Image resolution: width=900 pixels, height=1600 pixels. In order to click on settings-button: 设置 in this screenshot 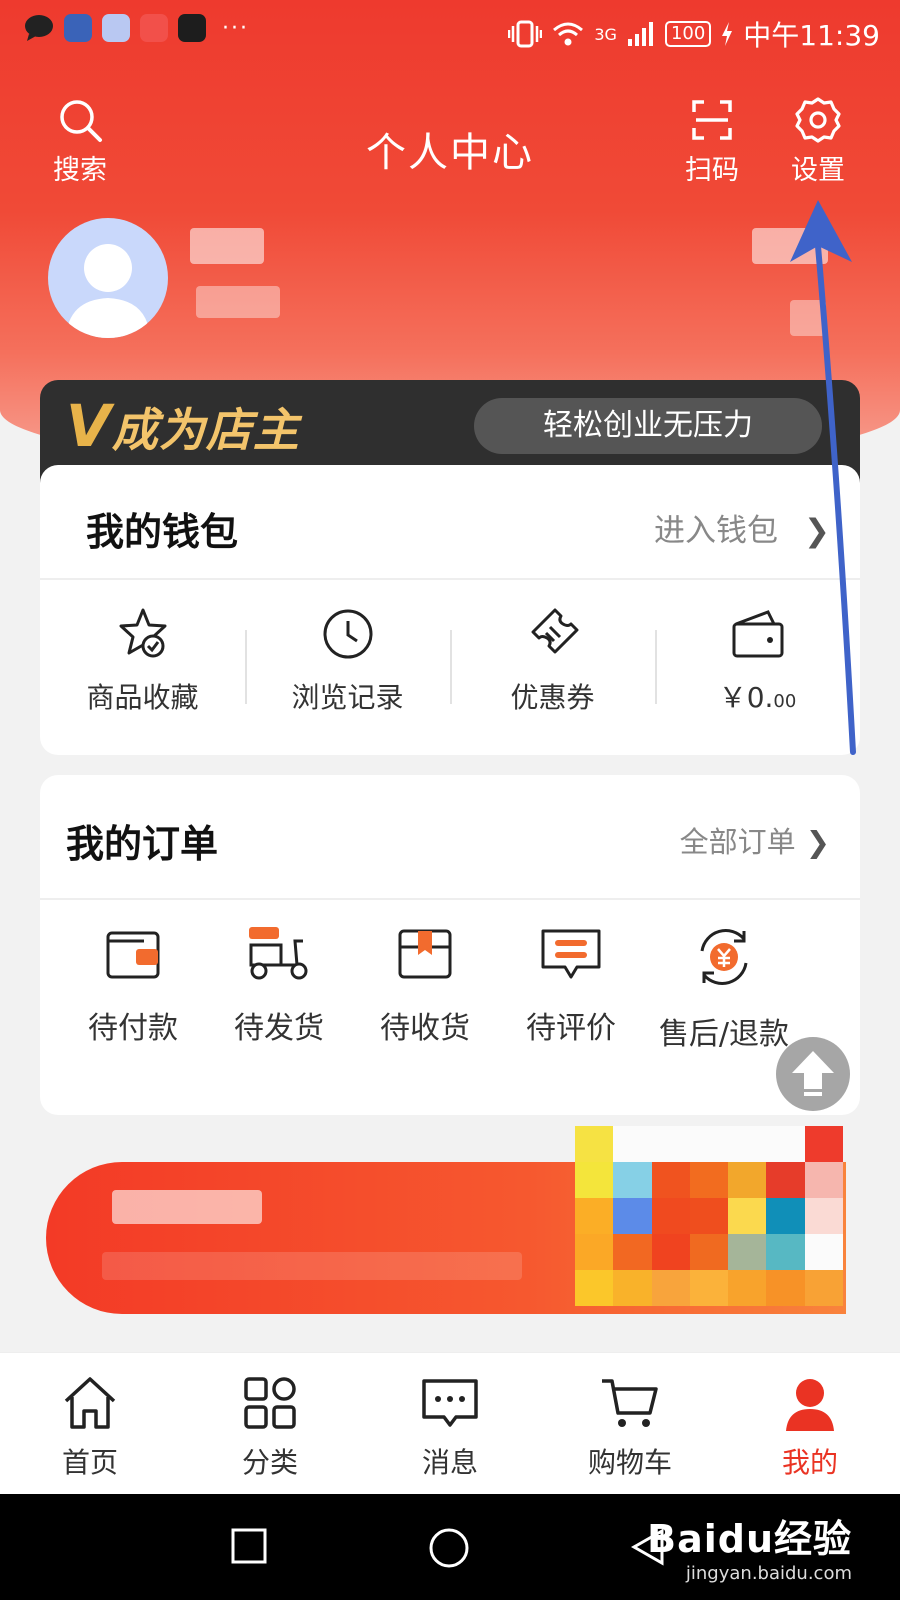, I will do `click(818, 141)`.